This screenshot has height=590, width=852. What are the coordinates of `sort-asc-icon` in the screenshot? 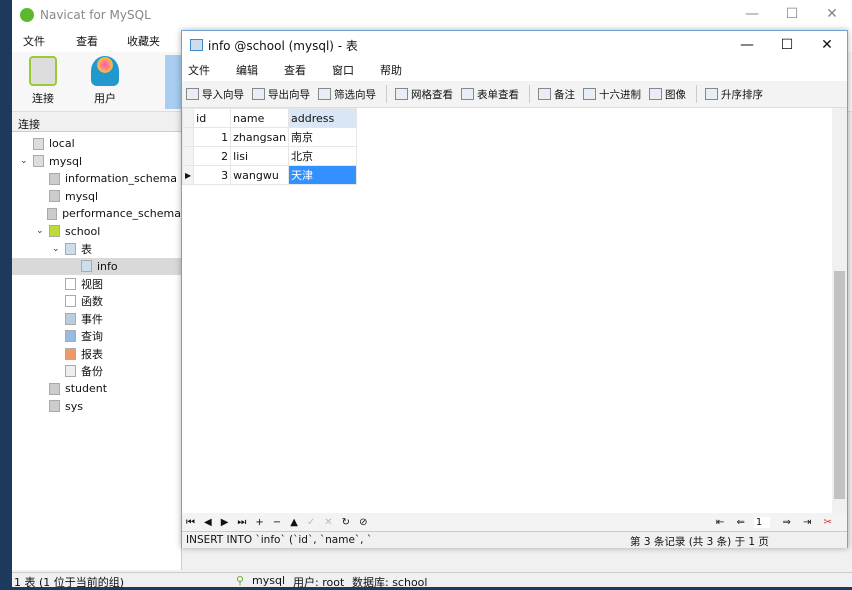 It's located at (711, 94).